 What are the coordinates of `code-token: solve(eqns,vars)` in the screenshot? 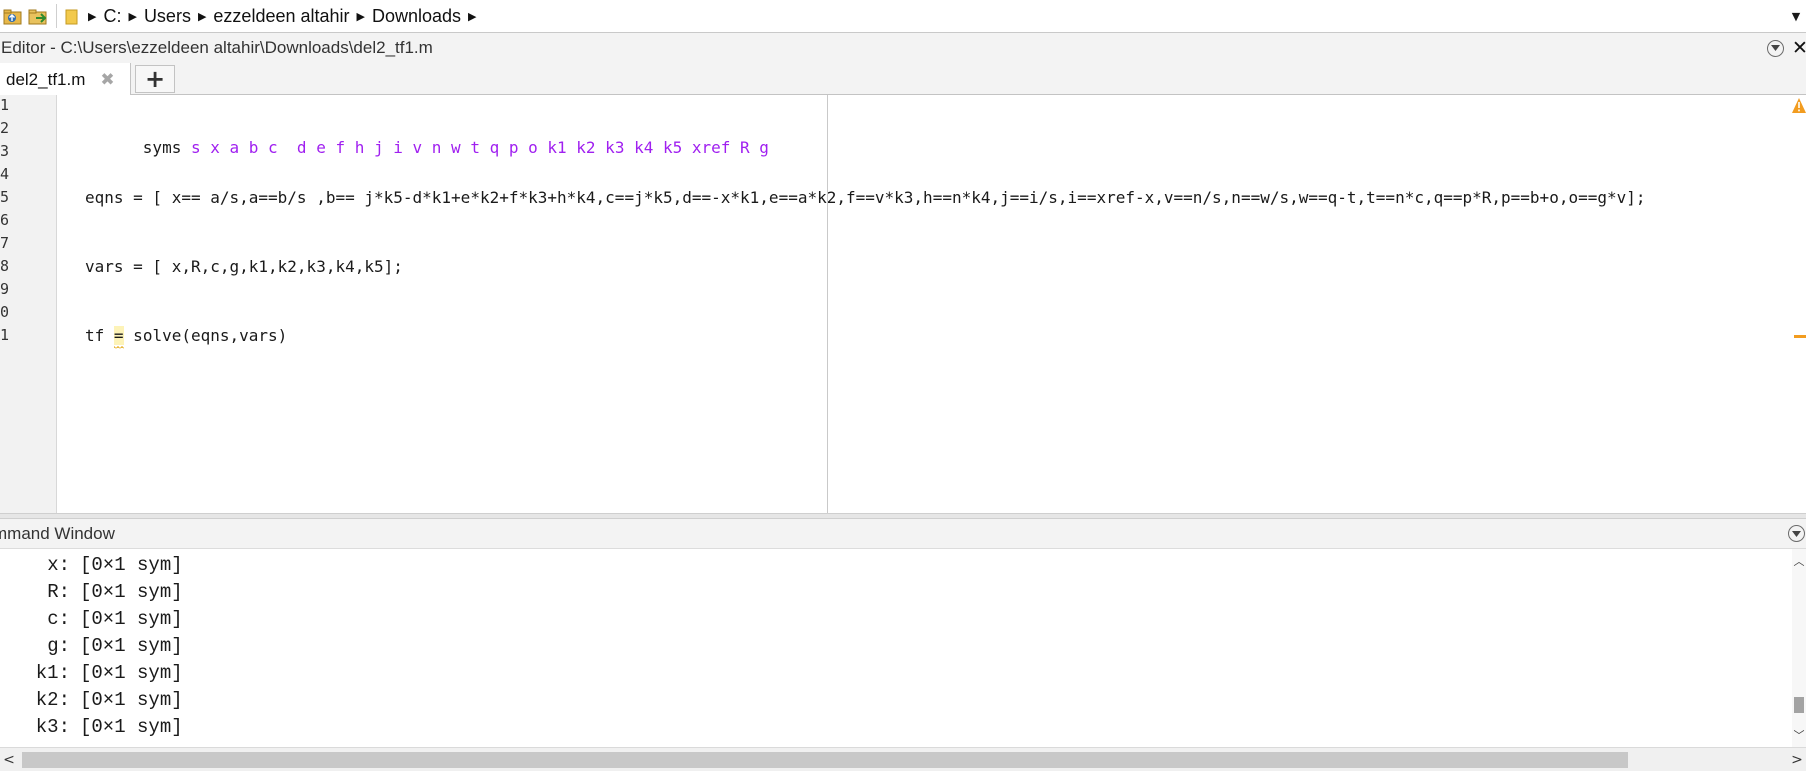 It's located at (205, 335).